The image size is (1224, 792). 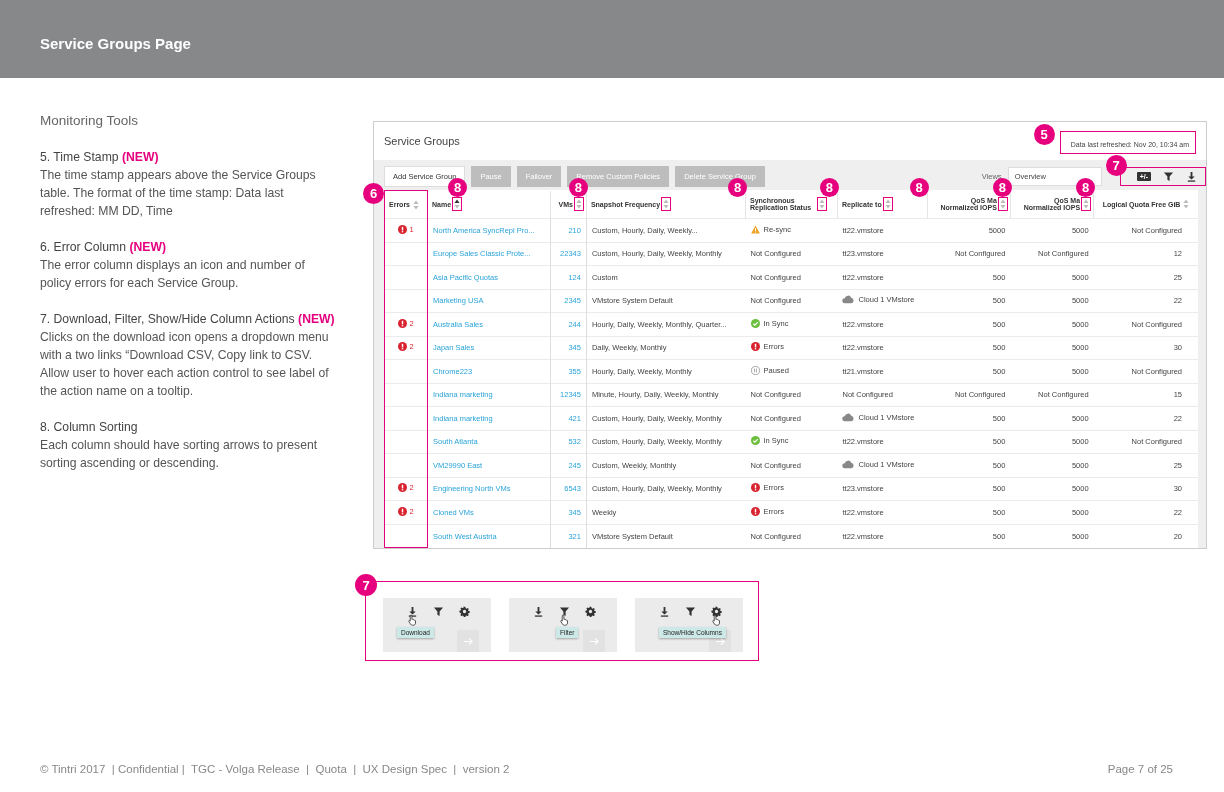 What do you see at coordinates (173, 274) in the screenshot?
I see `note-text: The error column displays an icon and number of policy errors for each Service Group.` at bounding box center [173, 274].